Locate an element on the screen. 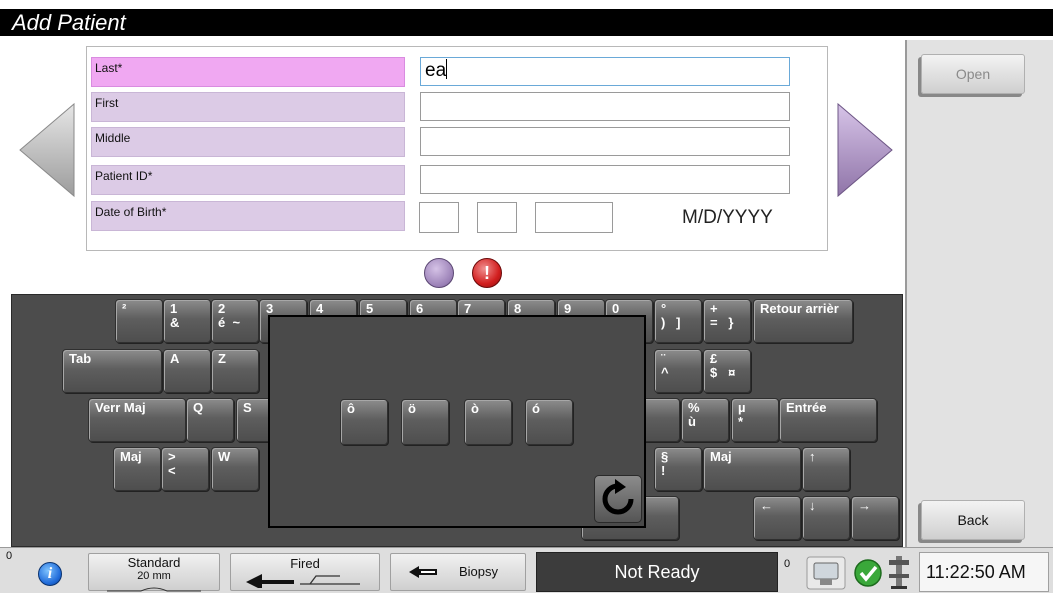  key-right-shift: Maj is located at coordinates (752, 469).